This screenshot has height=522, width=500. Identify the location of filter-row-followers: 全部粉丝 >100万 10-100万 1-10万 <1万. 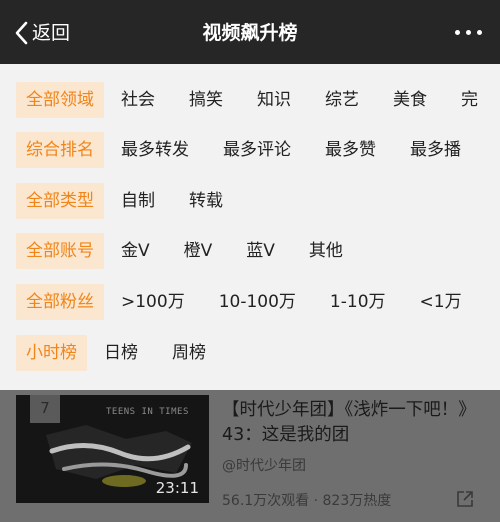
(247, 302).